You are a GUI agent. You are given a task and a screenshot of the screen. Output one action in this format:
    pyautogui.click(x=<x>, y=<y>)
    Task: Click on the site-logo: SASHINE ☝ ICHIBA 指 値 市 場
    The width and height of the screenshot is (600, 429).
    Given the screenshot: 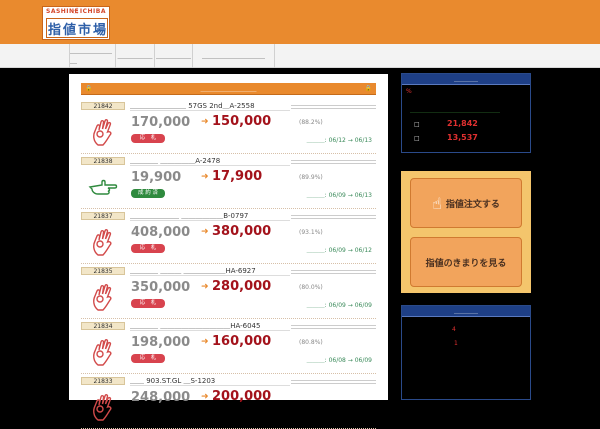 What is the action you would take?
    pyautogui.click(x=76, y=23)
    